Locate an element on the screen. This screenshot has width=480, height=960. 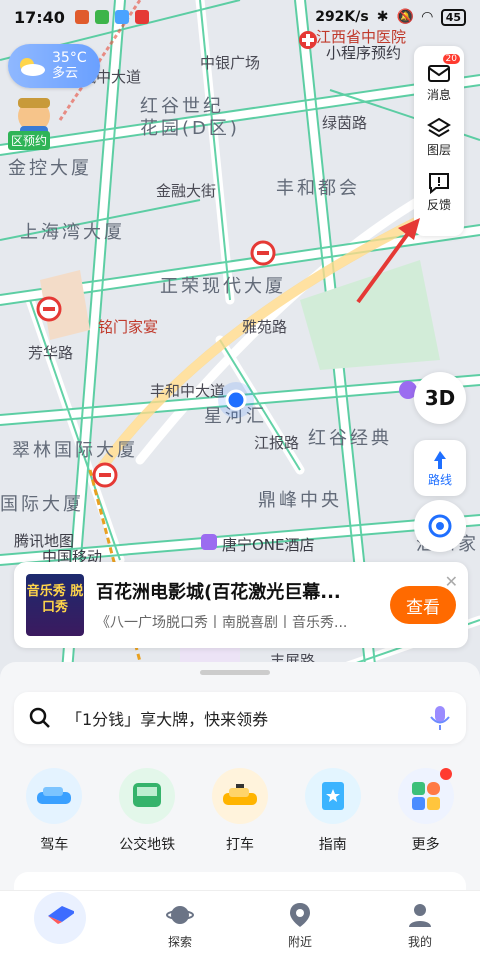
map-label: 正荣现代大厦 is located at coordinates (223, 285).